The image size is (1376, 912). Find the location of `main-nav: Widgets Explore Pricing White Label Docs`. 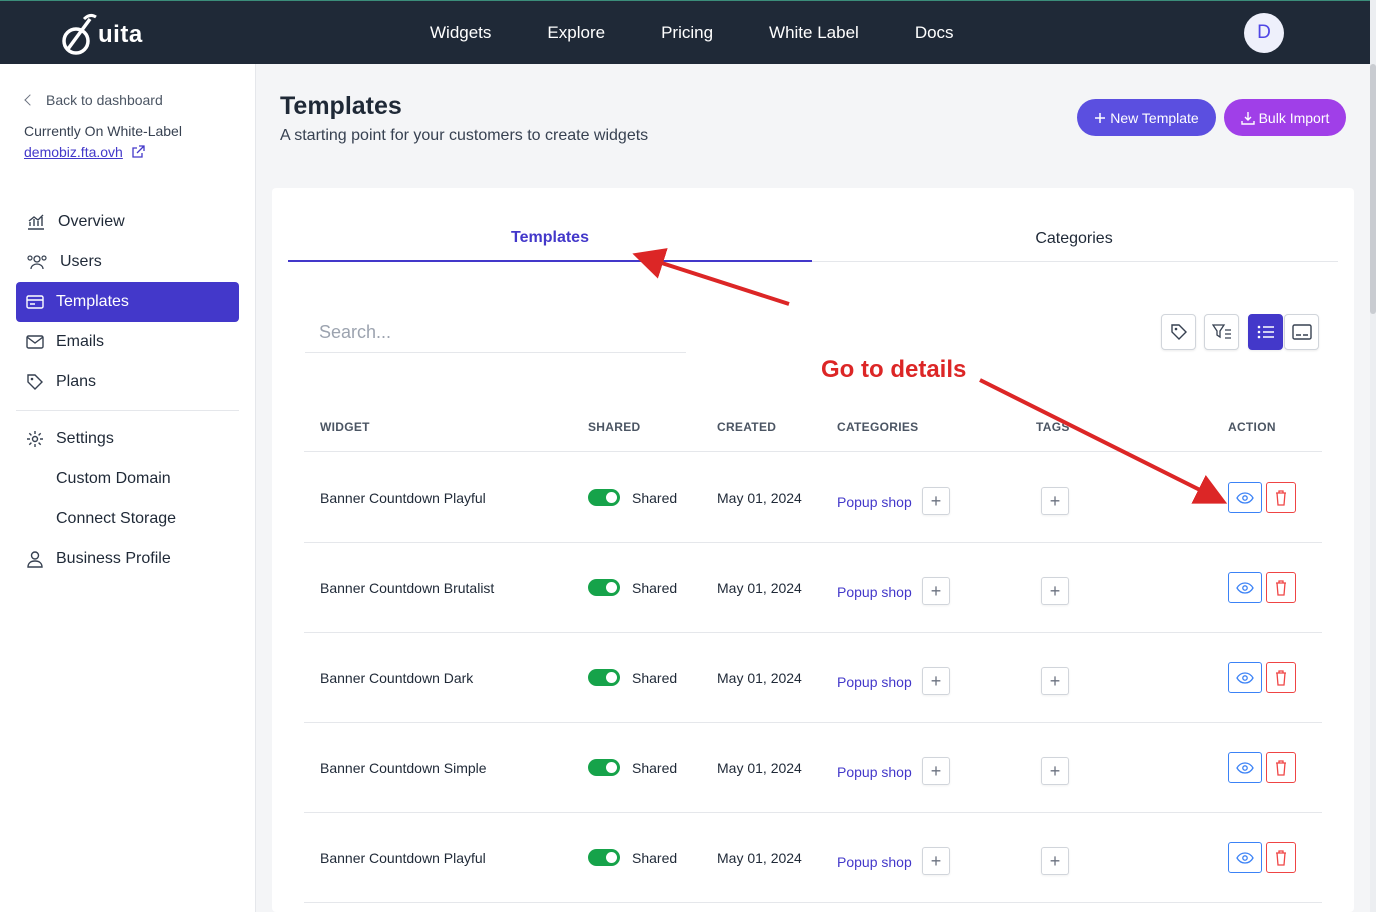

main-nav: Widgets Explore Pricing White Label Docs is located at coordinates (692, 33).